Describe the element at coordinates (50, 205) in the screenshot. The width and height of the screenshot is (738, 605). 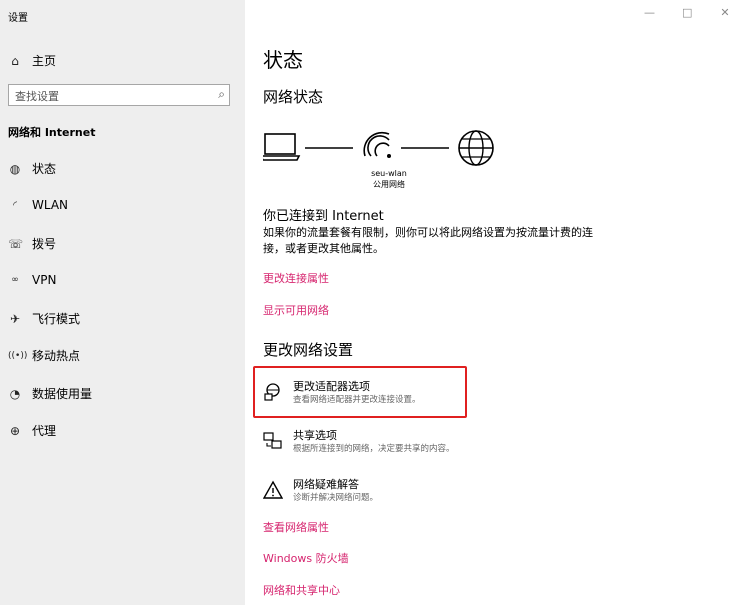
I see `sidebar-item-label: WLAN` at that location.